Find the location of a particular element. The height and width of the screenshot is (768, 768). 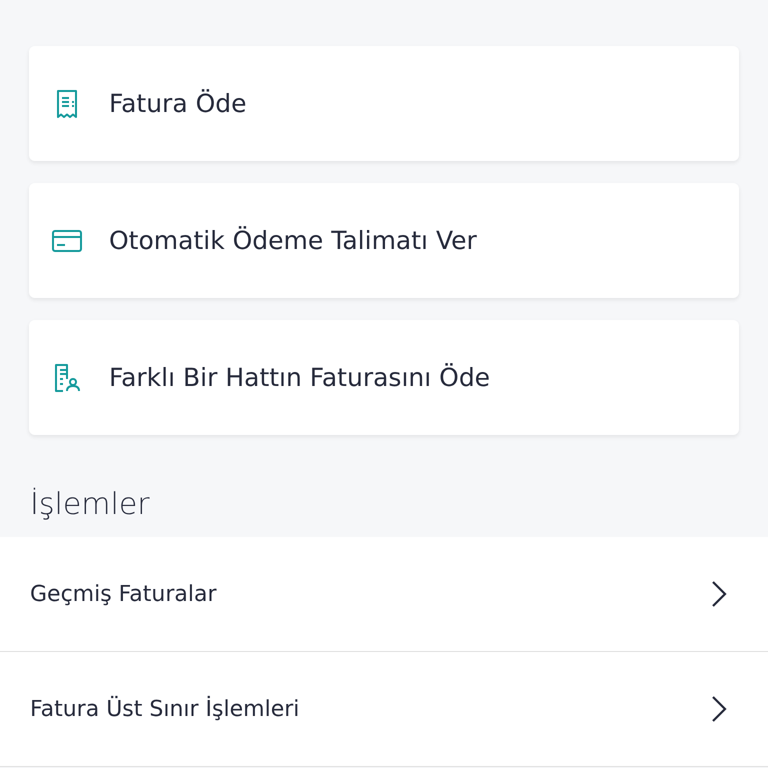

action-card: Fatura Öde is located at coordinates (384, 103).